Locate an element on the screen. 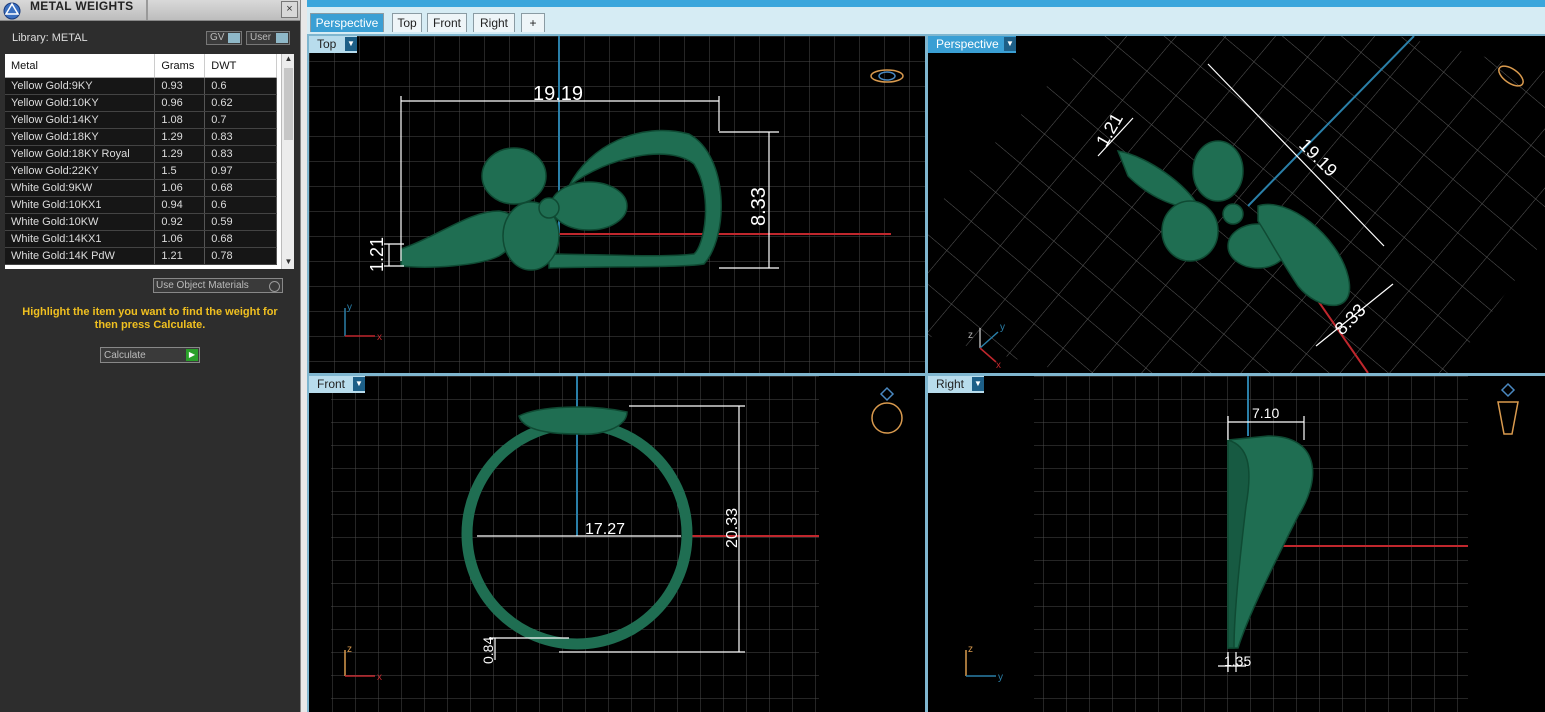 Image resolution: width=1545 pixels, height=712 pixels. viewport-title: Front is located at coordinates (331, 384).